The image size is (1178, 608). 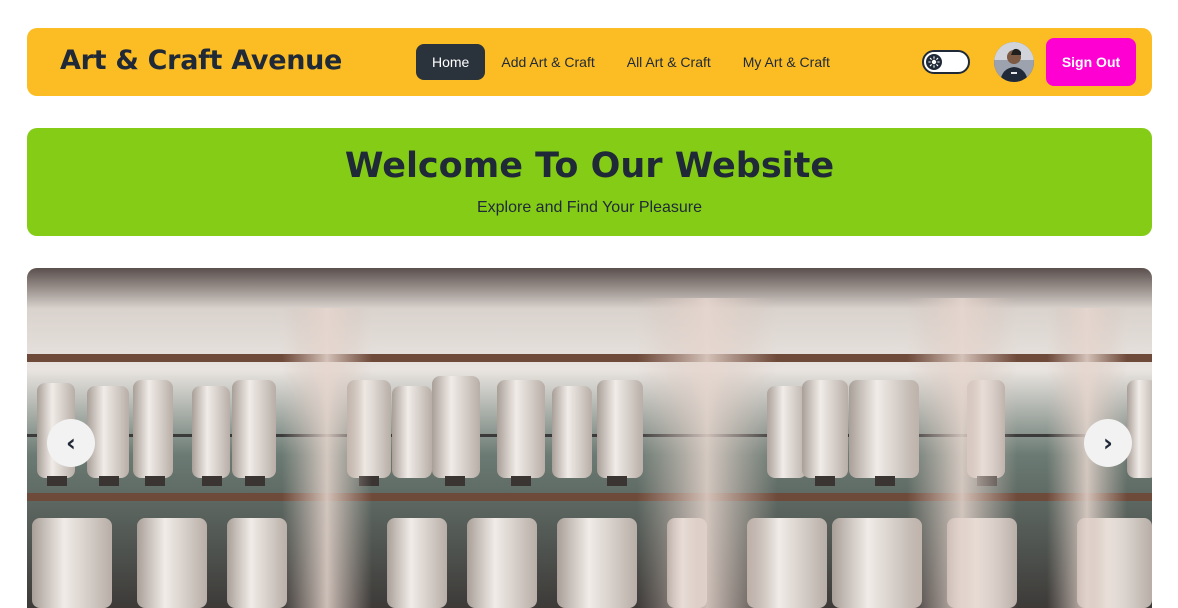 I want to click on welcome-subtitle: Explore and Find Your Pleasure, so click(x=589, y=207).